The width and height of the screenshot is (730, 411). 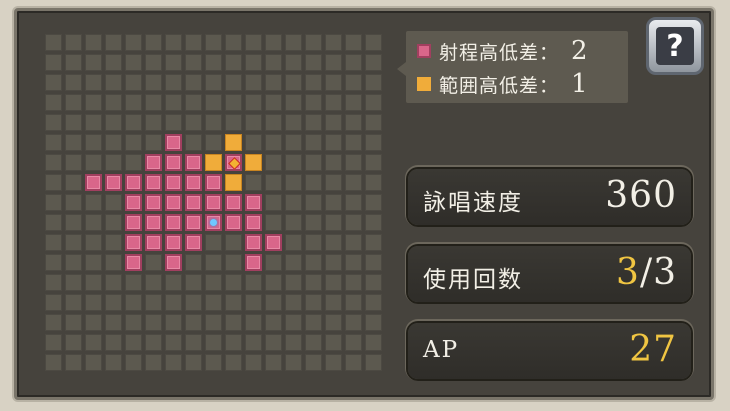 I want to click on caster-marker-icon, so click(x=213, y=222).